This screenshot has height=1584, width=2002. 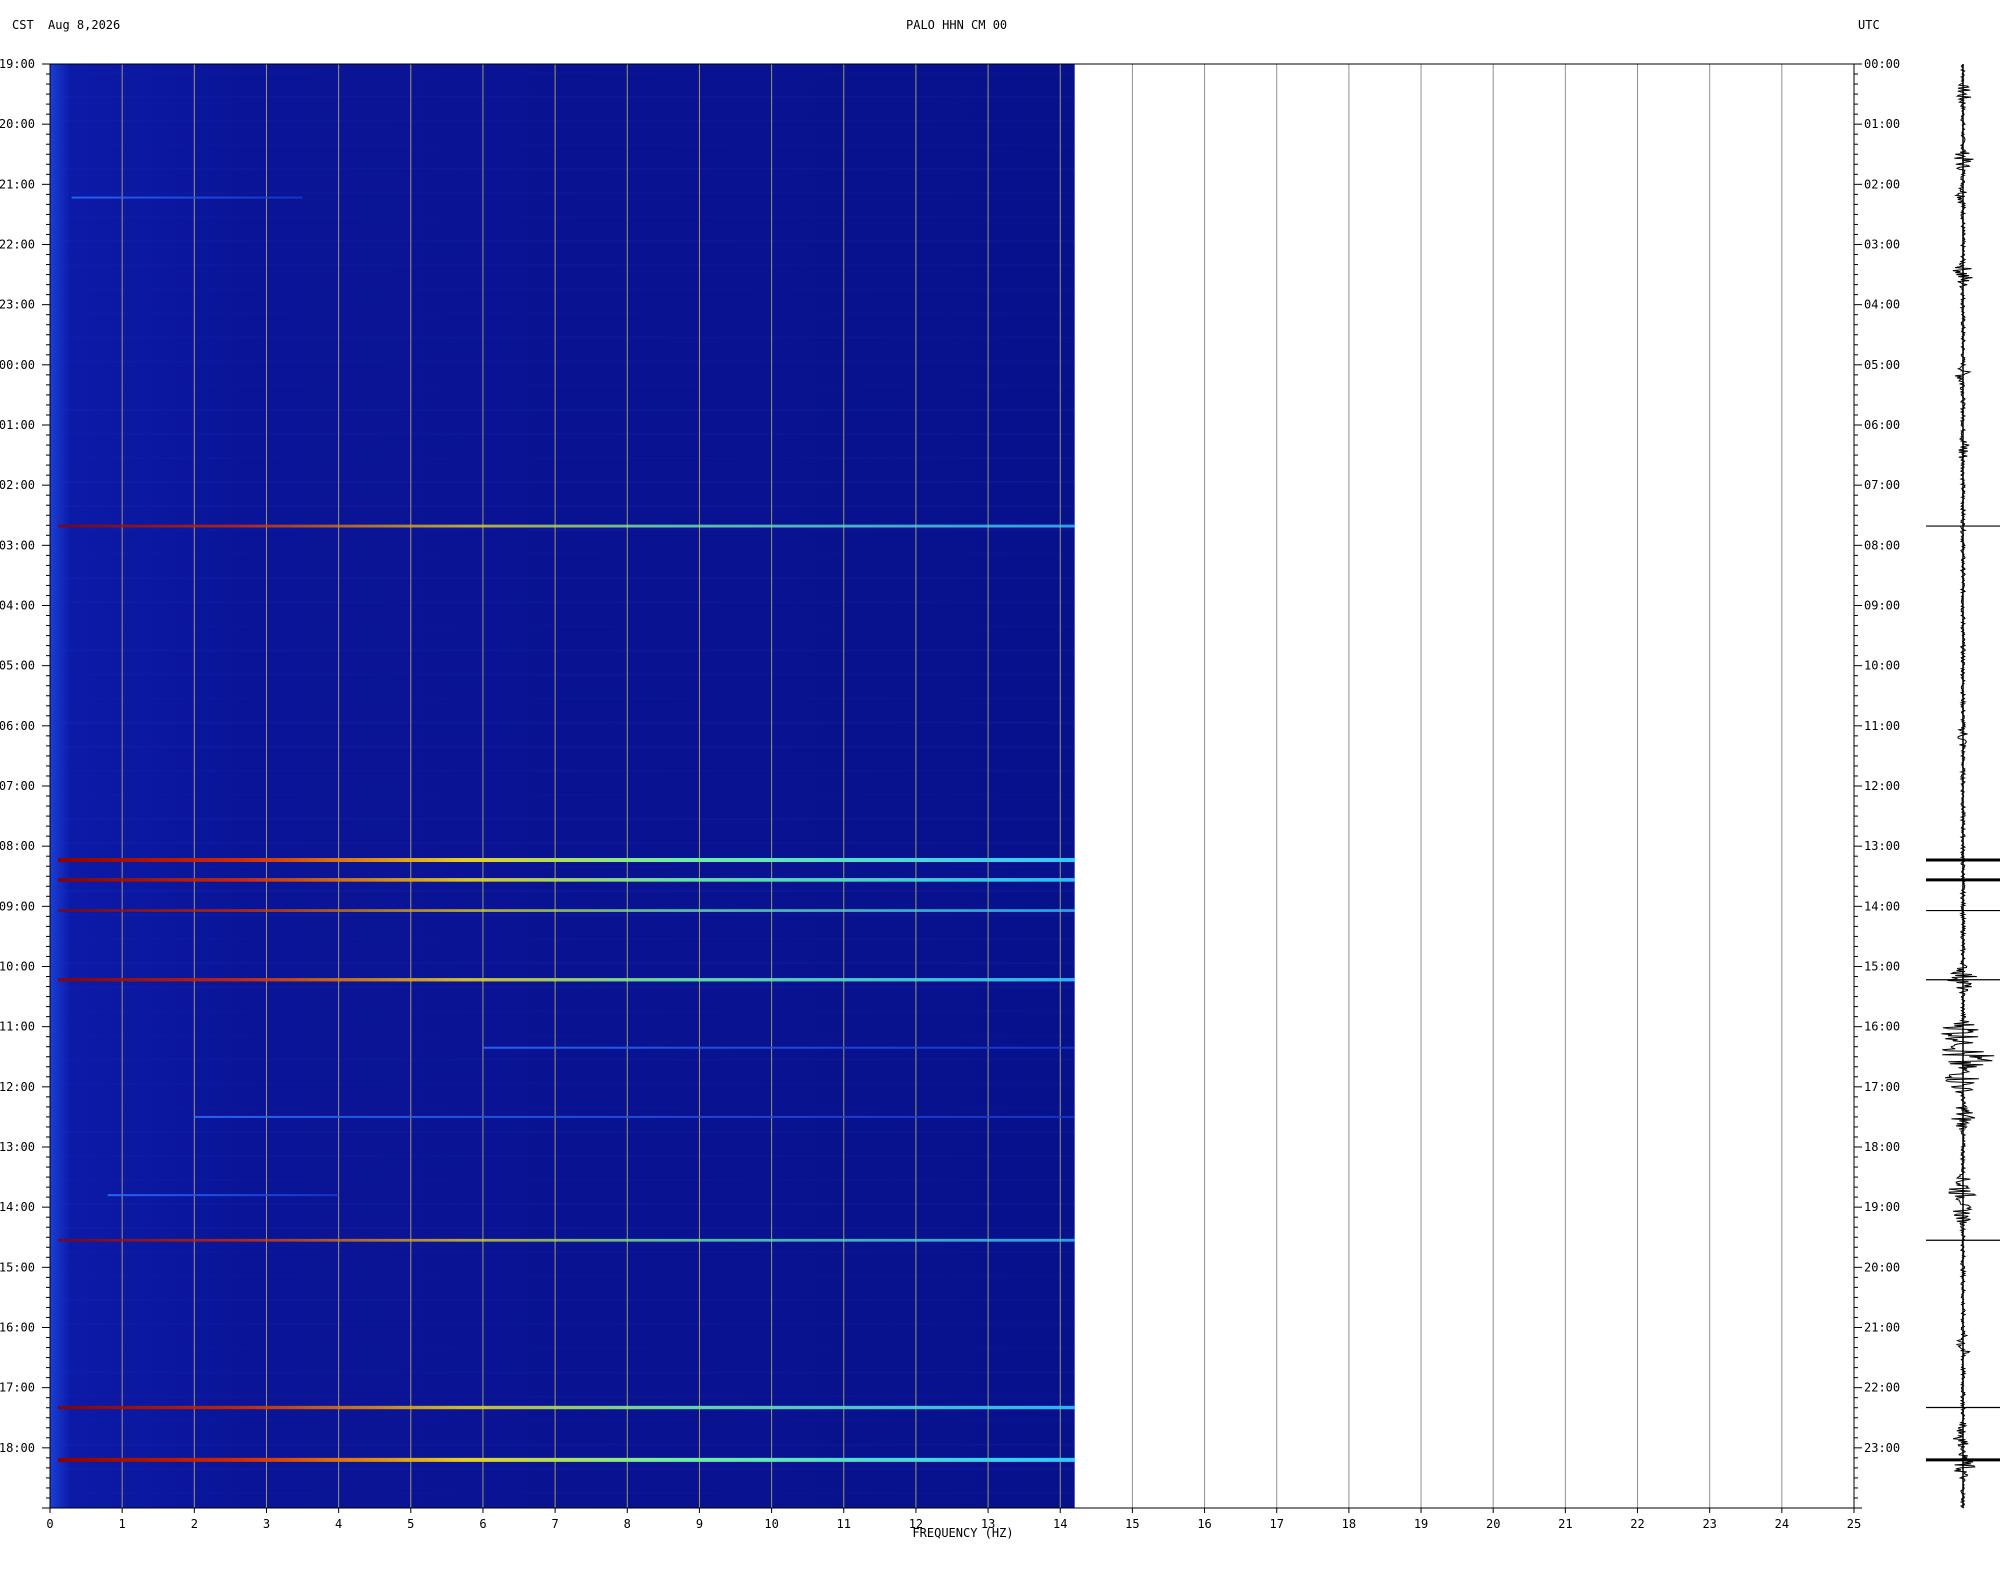 I want to click on right-time-label: 03:00, so click(x=1882, y=245).